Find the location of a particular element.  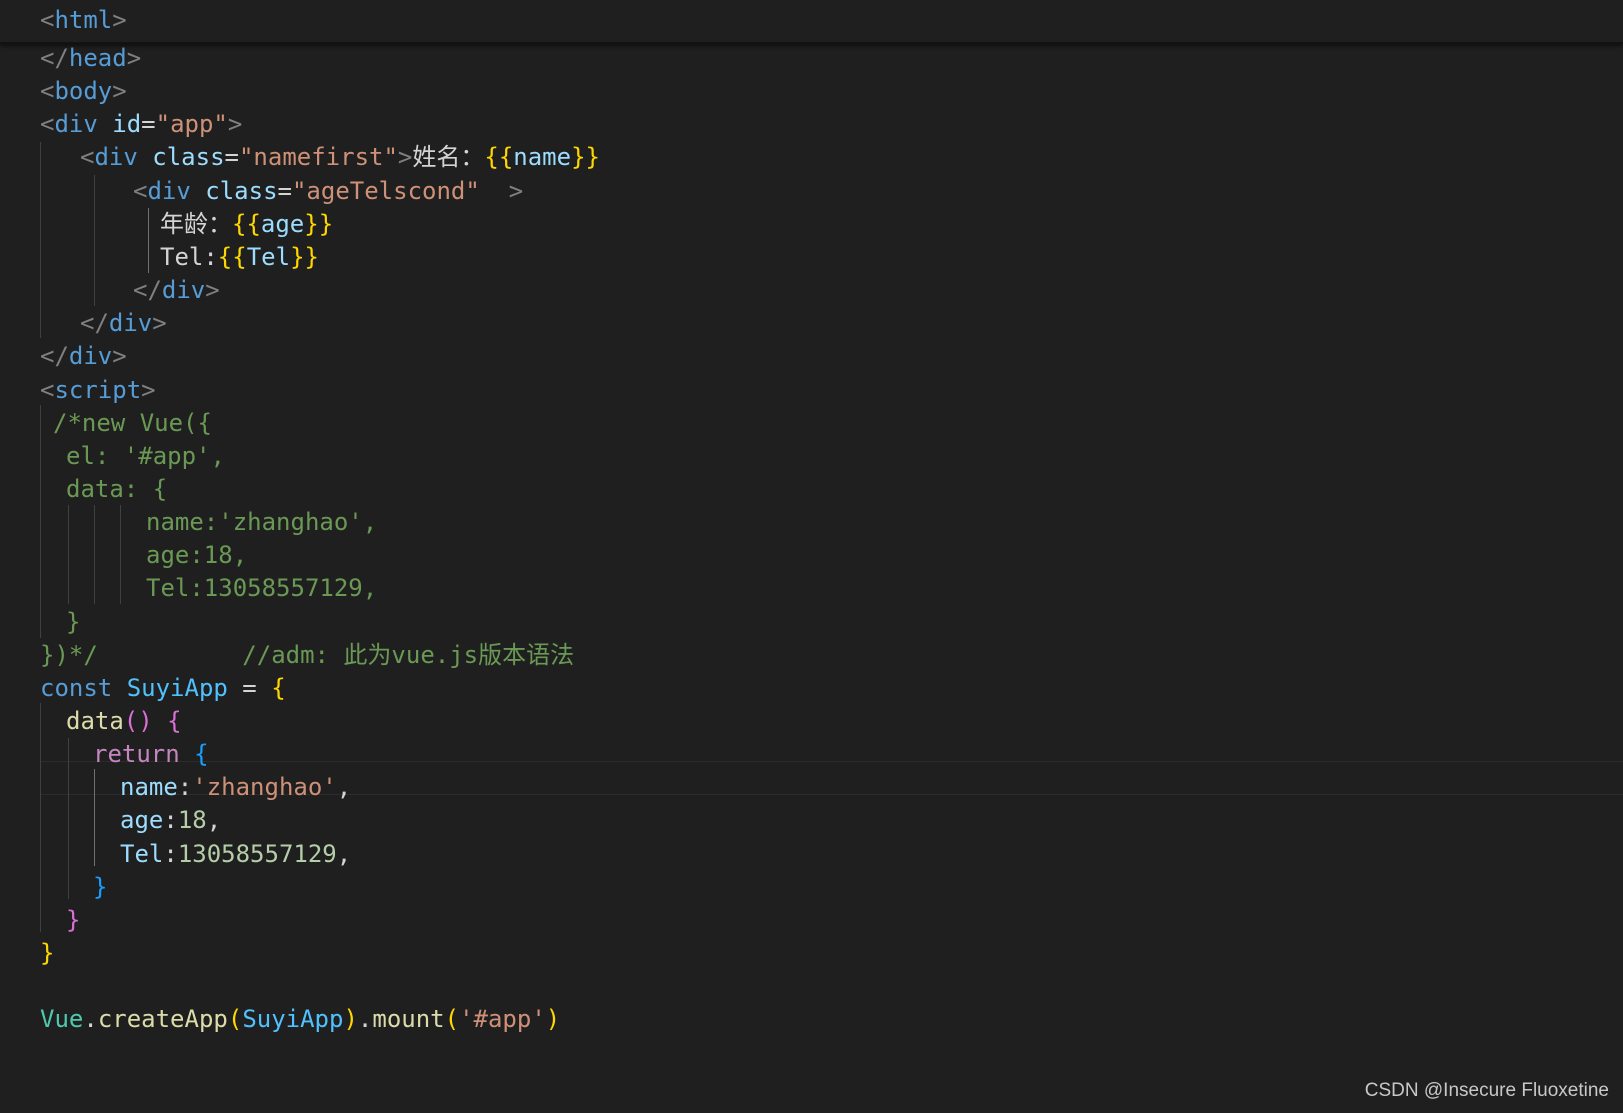

code-token: /*new Vue({ is located at coordinates (132, 422).